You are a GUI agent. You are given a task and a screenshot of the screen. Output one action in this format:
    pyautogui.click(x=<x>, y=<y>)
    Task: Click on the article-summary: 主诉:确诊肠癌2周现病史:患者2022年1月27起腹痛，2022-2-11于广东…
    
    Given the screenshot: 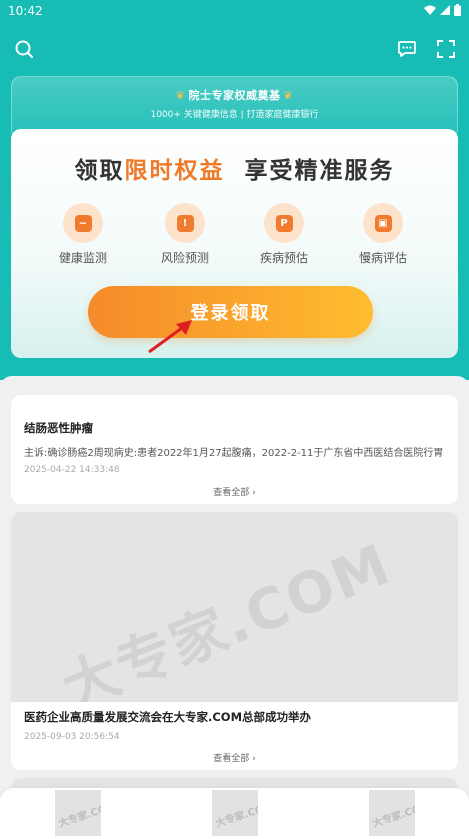 What is the action you would take?
    pyautogui.click(x=234, y=453)
    